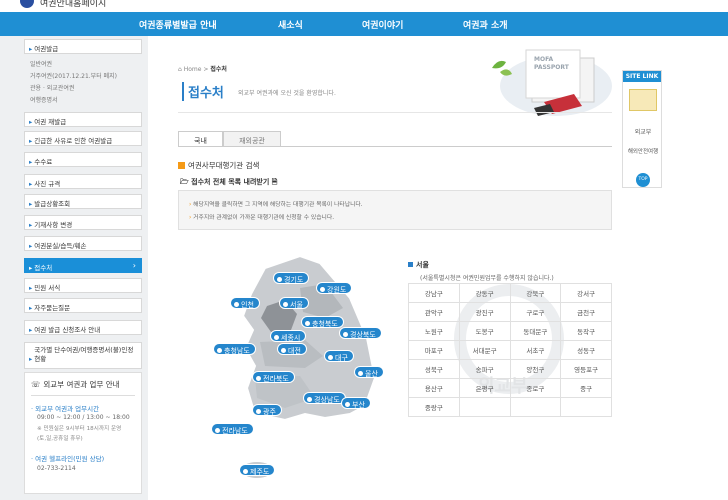 Image resolution: width=728 pixels, height=500 pixels. Describe the element at coordinates (83, 181) in the screenshot. I see `sidebar-item: ▸ 사진 규격` at that location.